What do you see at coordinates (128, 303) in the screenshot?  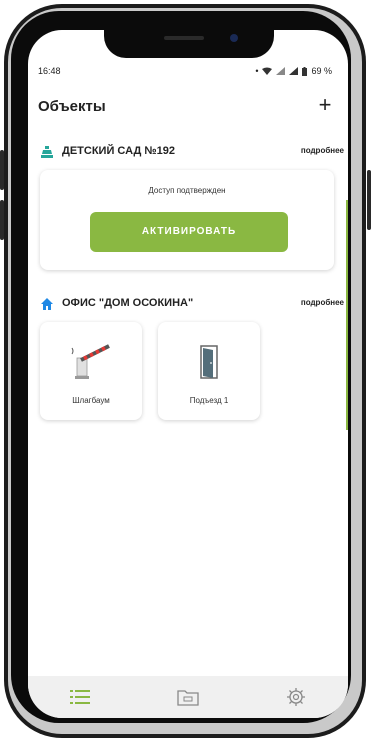 I see `object-name: ОФИС "ДОМ ОСОКИНА"` at bounding box center [128, 303].